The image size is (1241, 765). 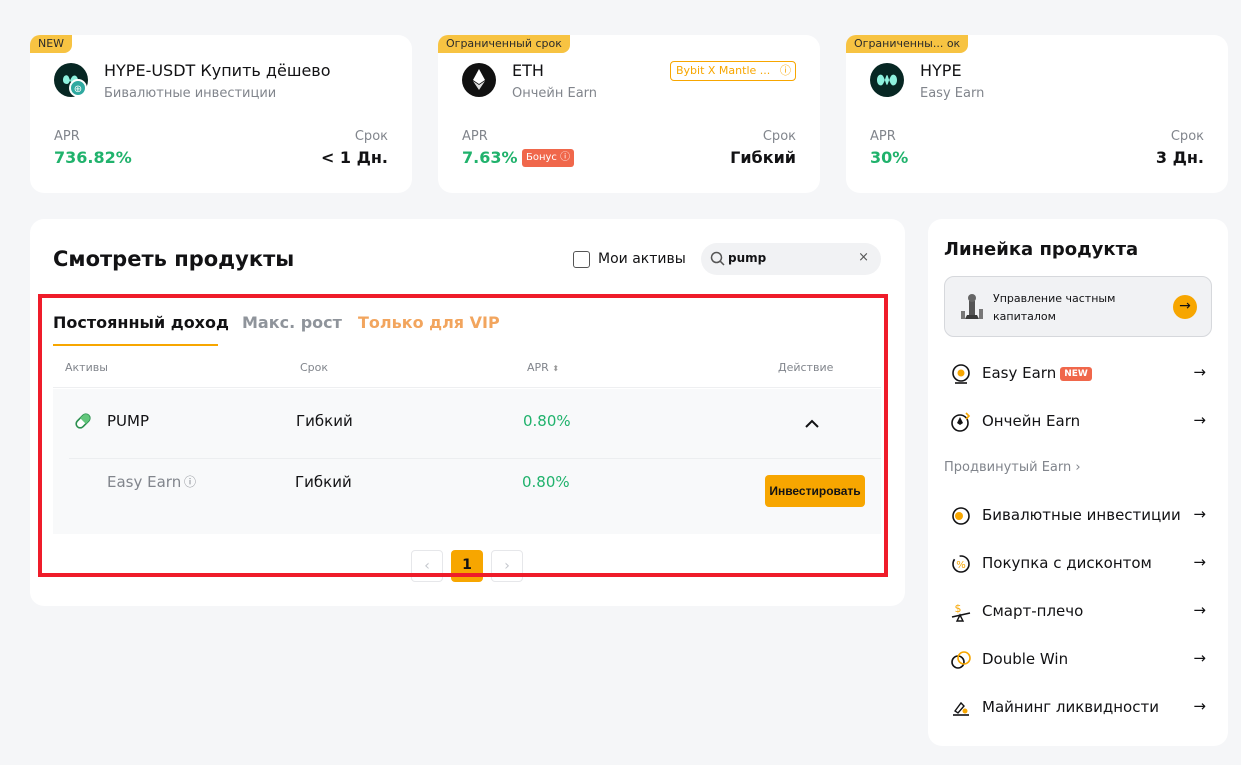 I want to click on advanced-earn-label: Продвинутый Earn, so click(x=1008, y=467).